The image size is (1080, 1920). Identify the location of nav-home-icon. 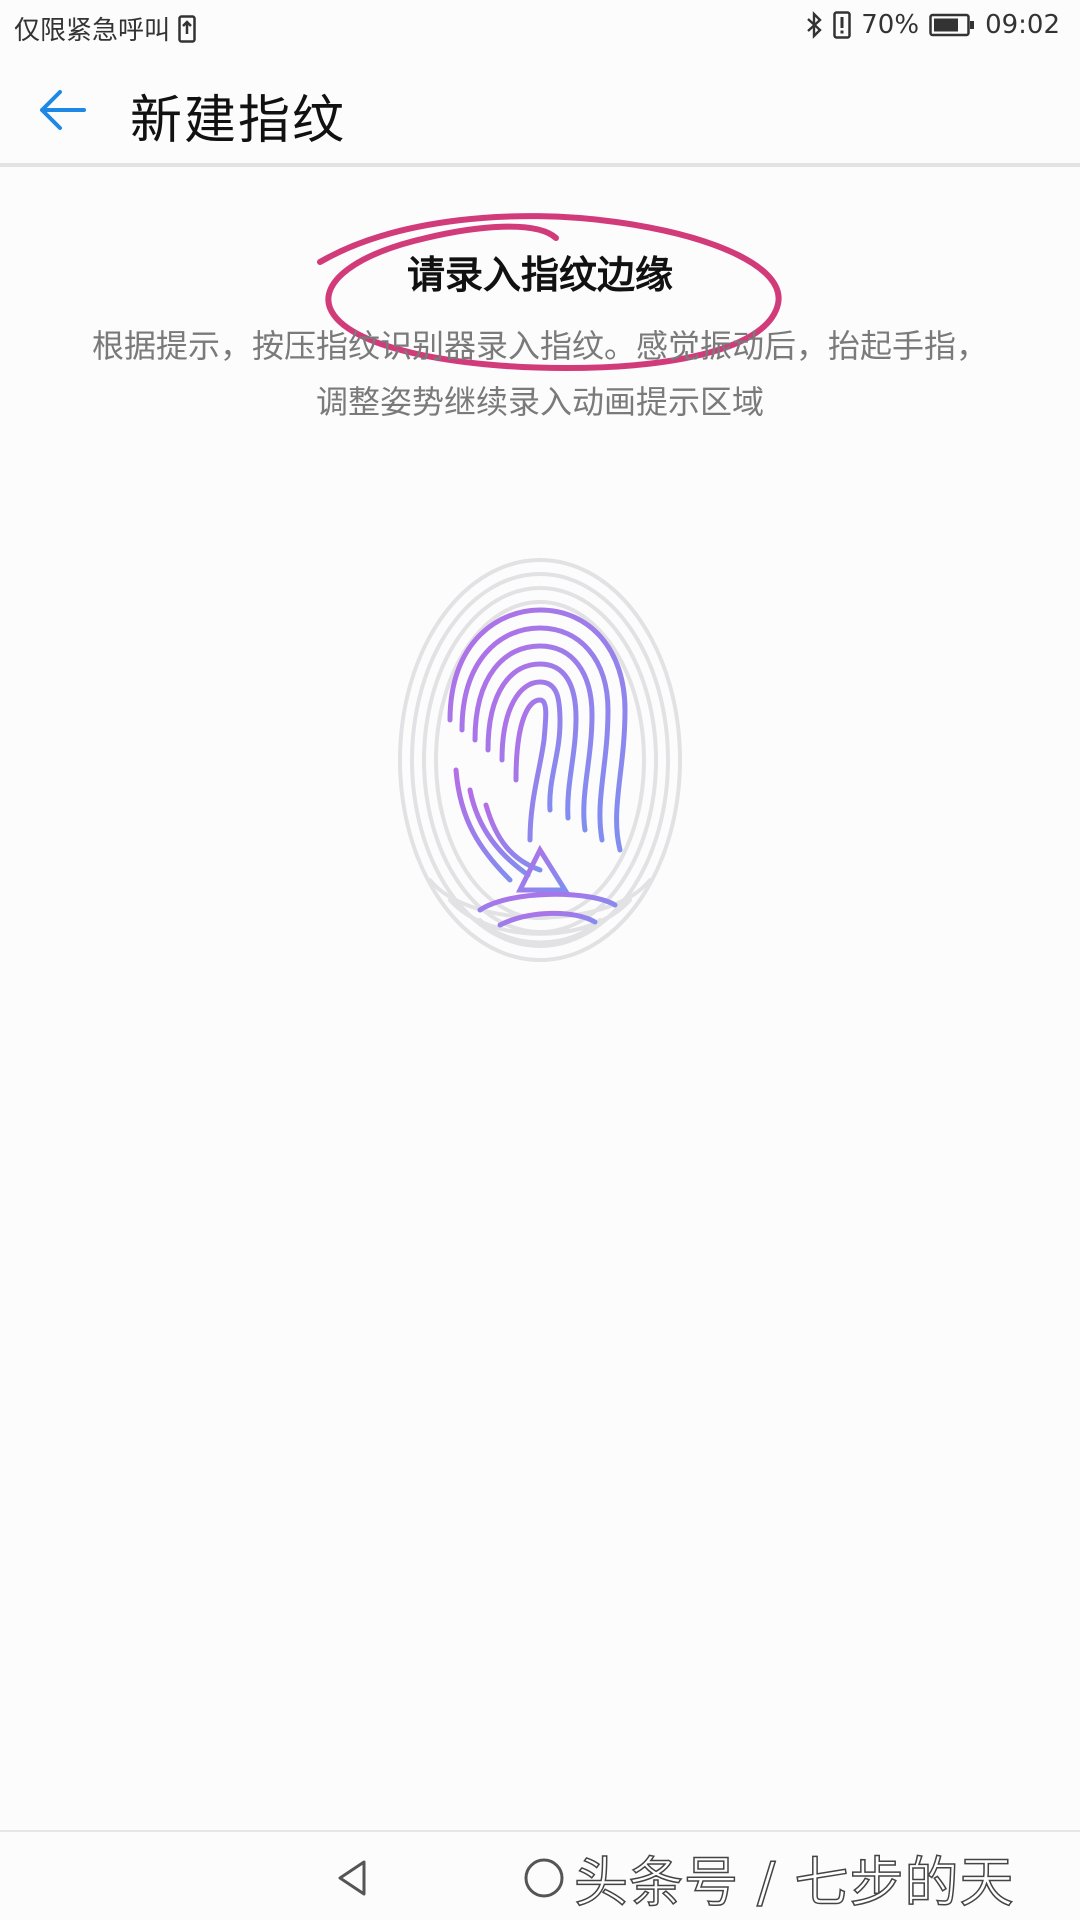
(544, 1878).